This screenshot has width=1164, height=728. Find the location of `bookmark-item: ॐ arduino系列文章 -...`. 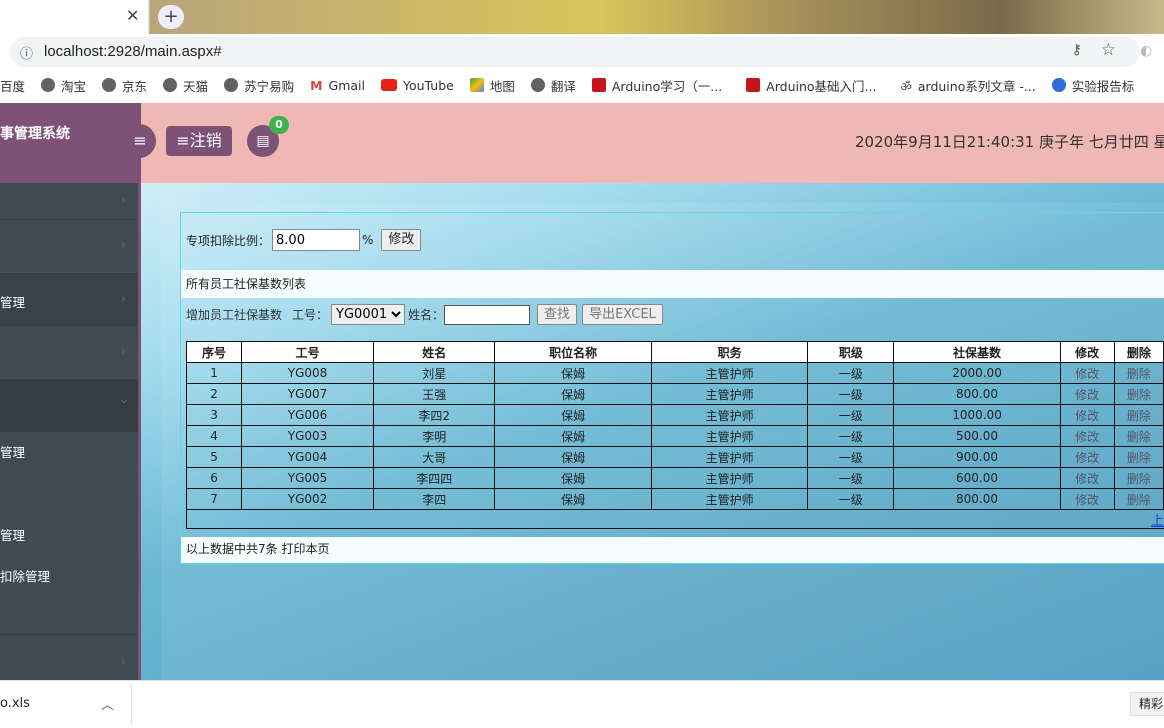

bookmark-item: ॐ arduino系列文章 -... is located at coordinates (967, 85).